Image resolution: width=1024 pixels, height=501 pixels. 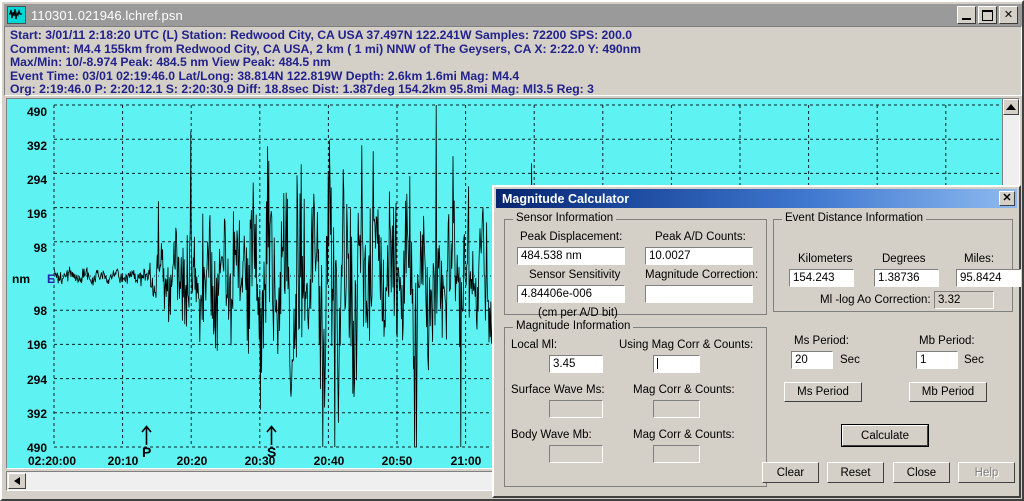 What do you see at coordinates (966, 15) in the screenshot?
I see `minimize-button` at bounding box center [966, 15].